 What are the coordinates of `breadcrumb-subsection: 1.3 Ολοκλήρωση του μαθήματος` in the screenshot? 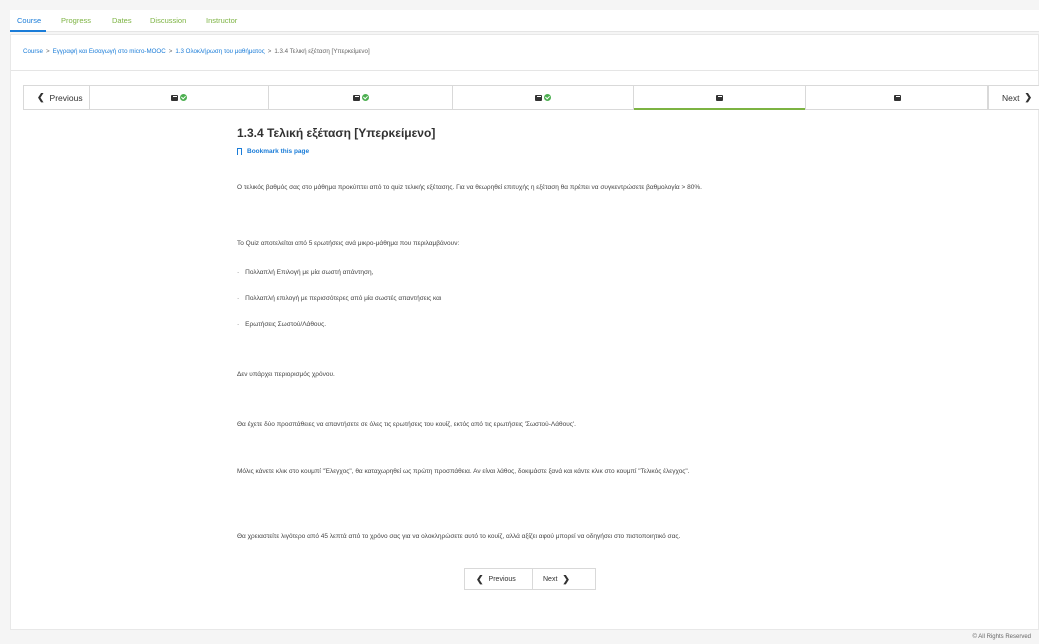 It's located at (219, 51).